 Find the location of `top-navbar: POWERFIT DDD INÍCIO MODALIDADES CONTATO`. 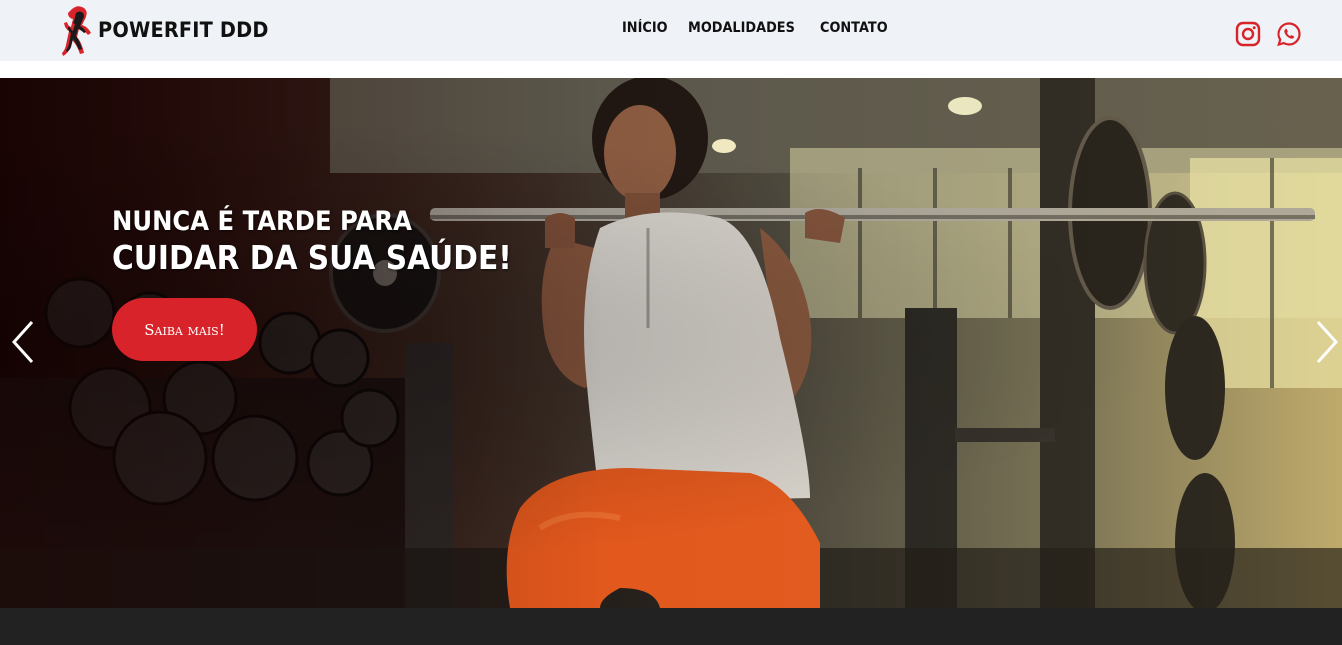

top-navbar: POWERFIT DDD INÍCIO MODALIDADES CONTATO is located at coordinates (671, 30).